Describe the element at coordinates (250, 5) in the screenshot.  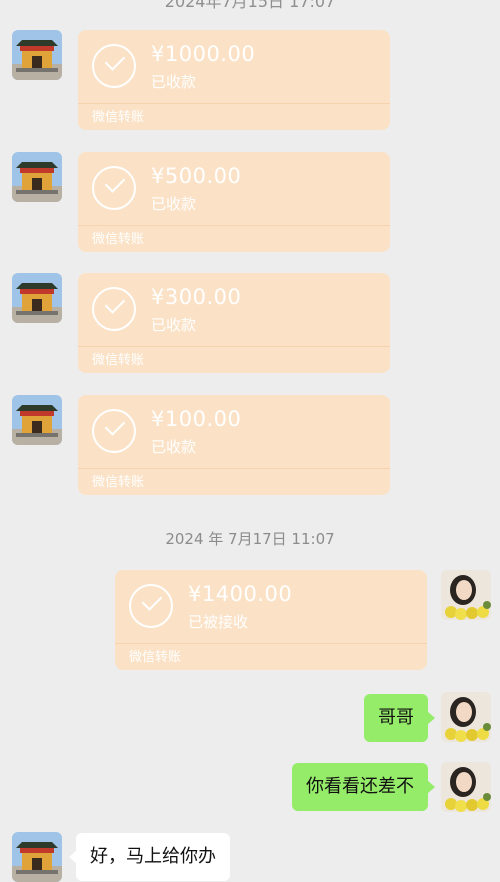
I see `previous-timestamp: 2024年7月15日 17:07` at that location.